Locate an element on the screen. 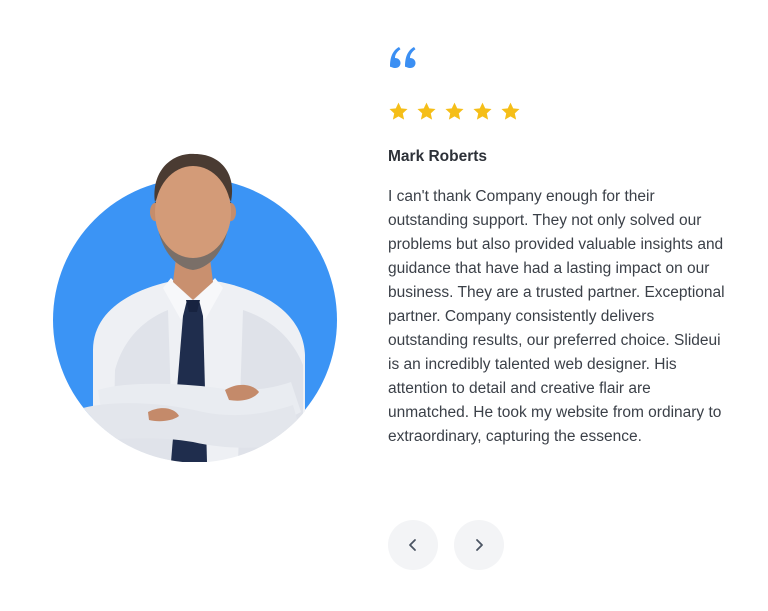 Image resolution: width=768 pixels, height=611 pixels. chevron-left-icon is located at coordinates (412, 545).